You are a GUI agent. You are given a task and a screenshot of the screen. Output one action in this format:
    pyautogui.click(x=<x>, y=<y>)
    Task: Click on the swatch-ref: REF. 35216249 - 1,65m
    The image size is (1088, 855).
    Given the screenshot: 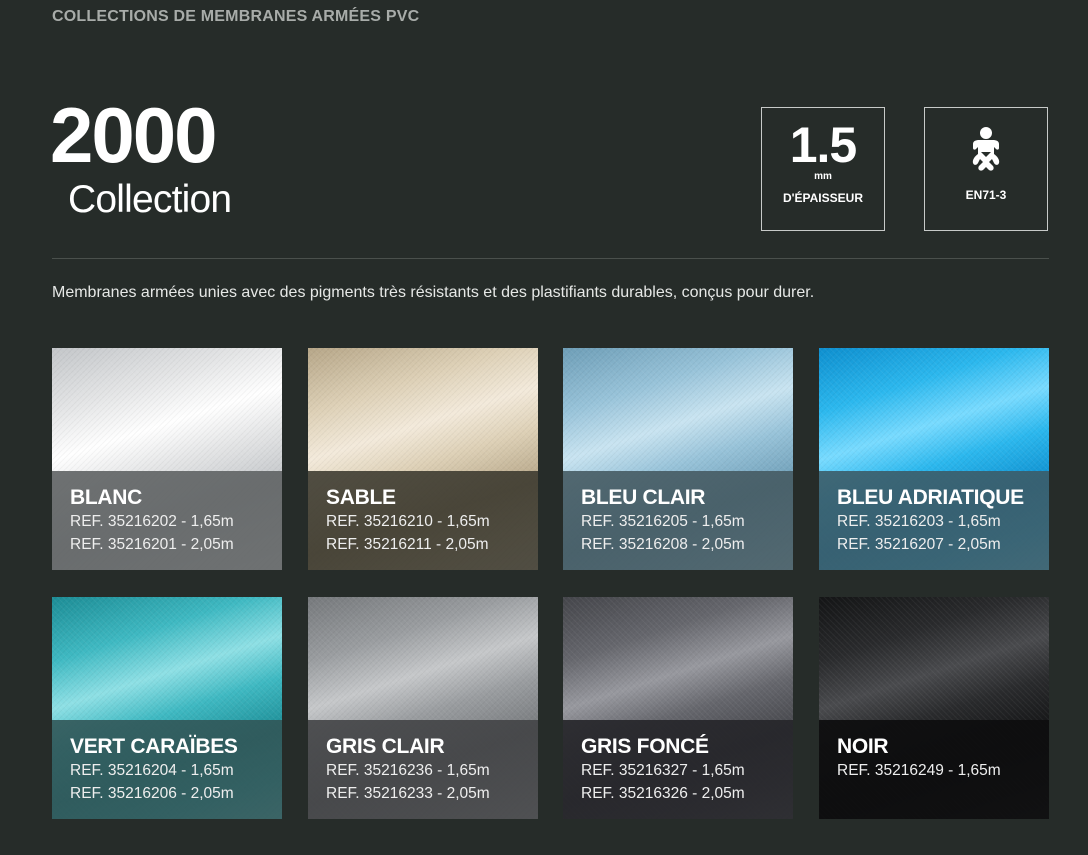 What is the action you would take?
    pyautogui.click(x=919, y=770)
    